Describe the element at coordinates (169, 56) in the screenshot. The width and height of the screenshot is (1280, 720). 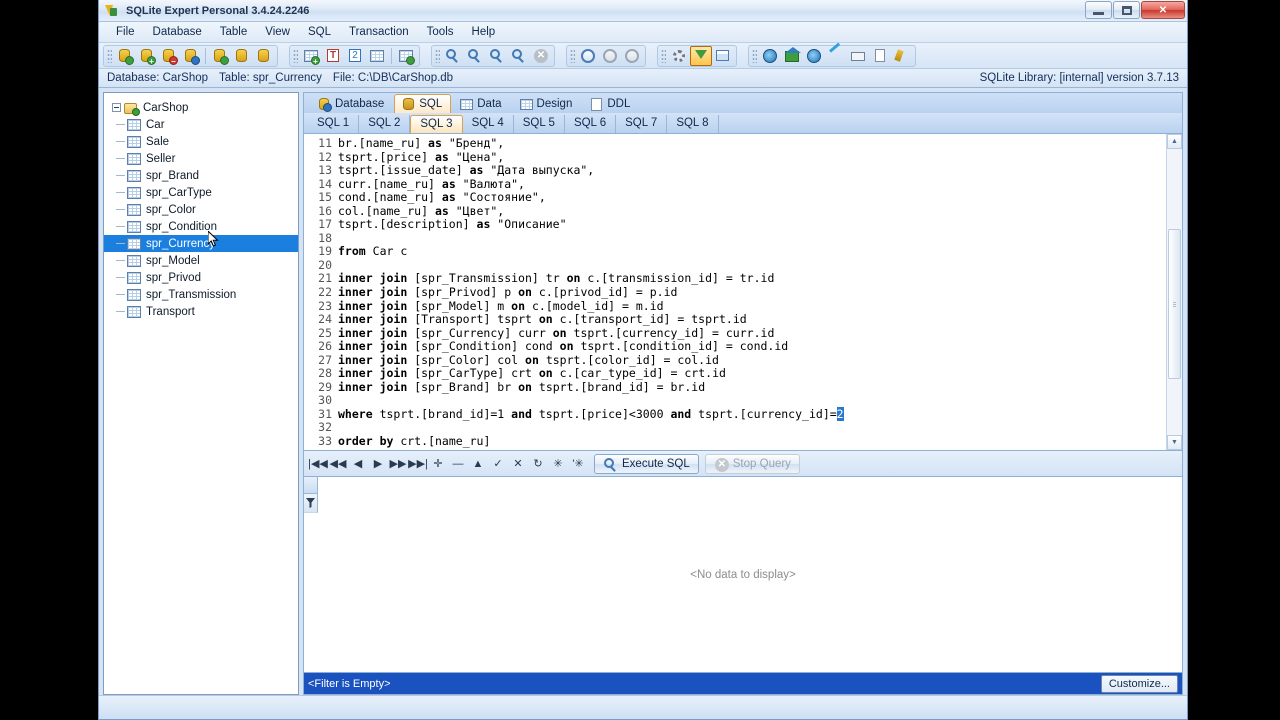
I see `close-database-button: –` at that location.